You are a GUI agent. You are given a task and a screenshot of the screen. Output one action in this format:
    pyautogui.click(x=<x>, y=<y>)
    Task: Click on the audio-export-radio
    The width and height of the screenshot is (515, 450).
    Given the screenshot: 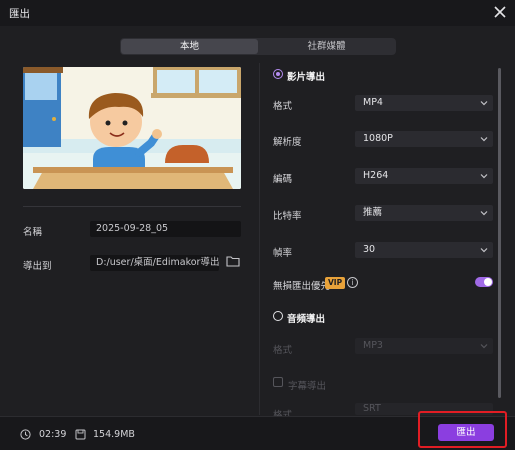 What is the action you would take?
    pyautogui.click(x=278, y=316)
    